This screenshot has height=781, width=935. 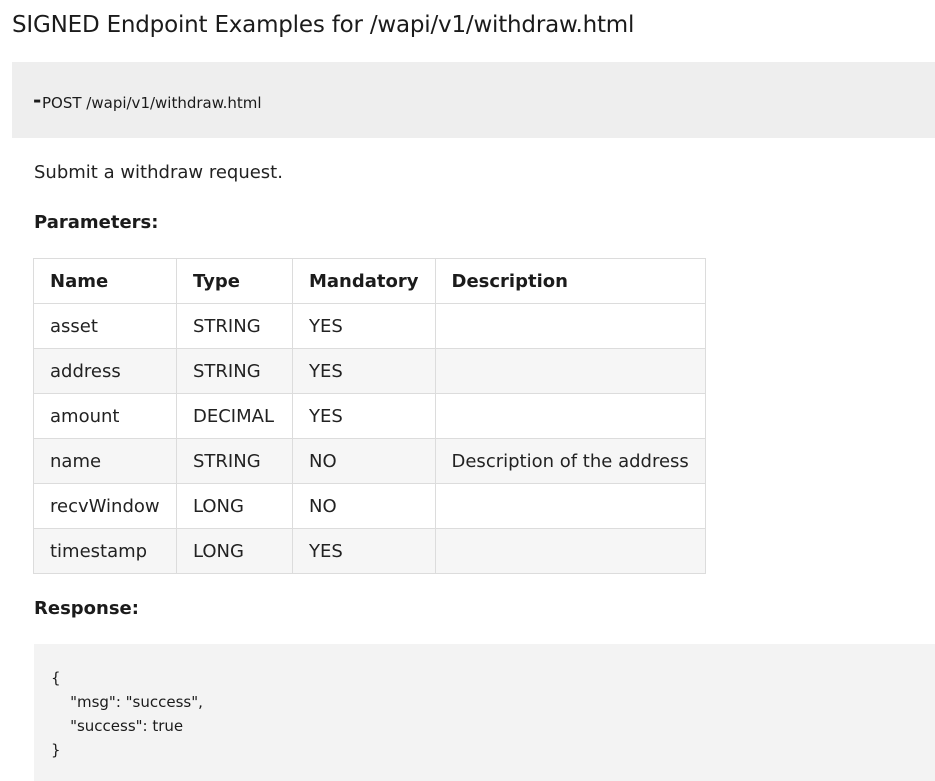 I want to click on param-description-cell: Description of the address, so click(x=570, y=461).